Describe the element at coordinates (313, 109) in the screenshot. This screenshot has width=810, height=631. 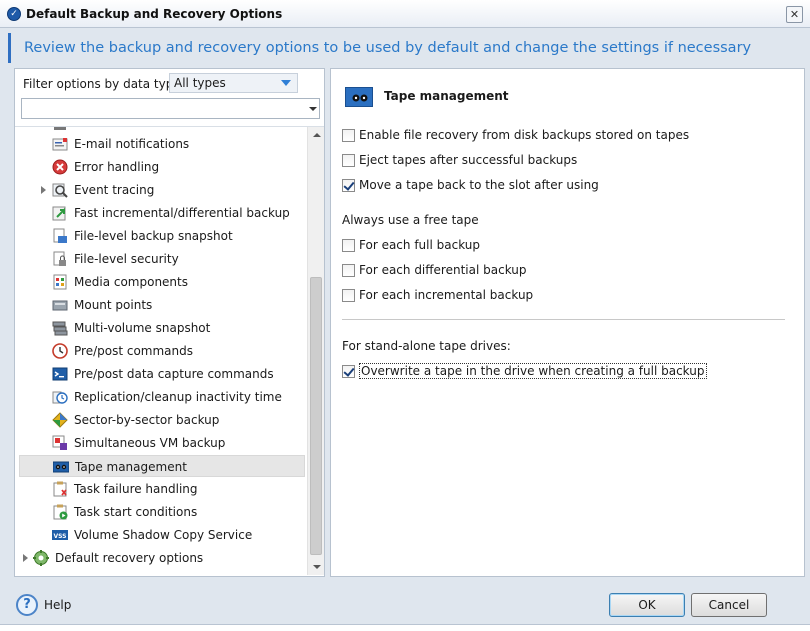
I see `dropdown-arrow-icon` at that location.